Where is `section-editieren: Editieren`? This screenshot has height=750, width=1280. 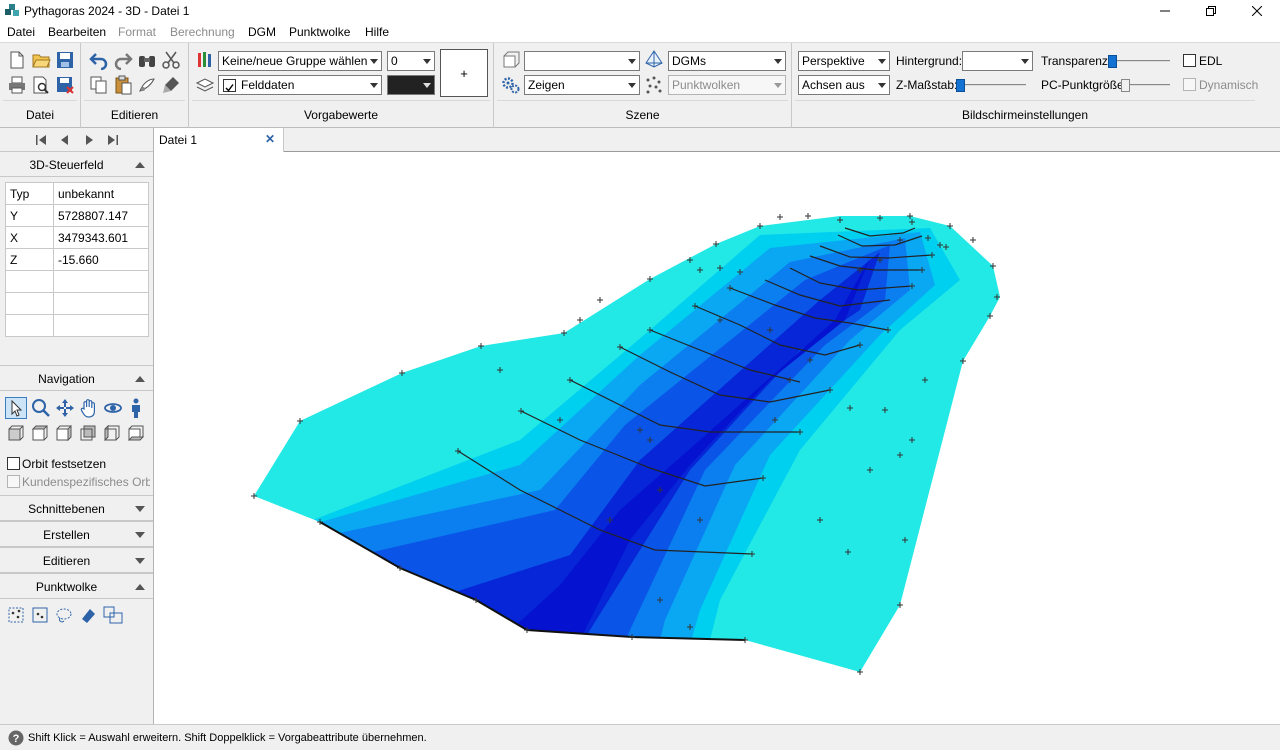 section-editieren: Editieren is located at coordinates (76, 560).